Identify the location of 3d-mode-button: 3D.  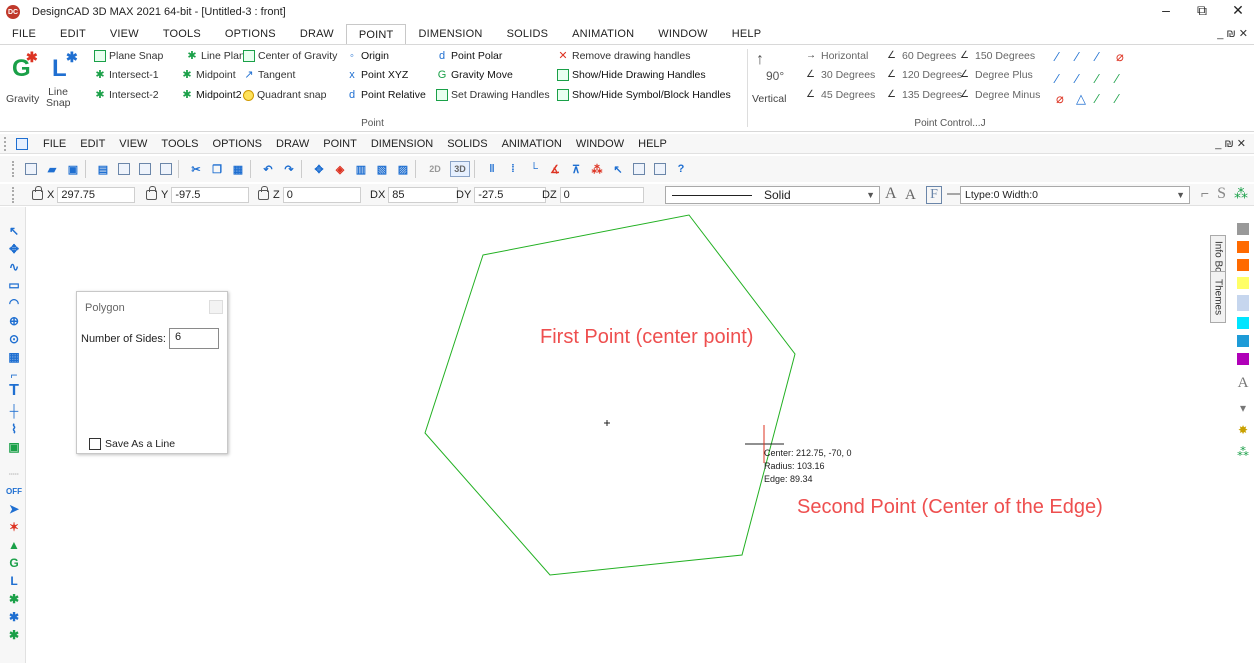
(460, 169).